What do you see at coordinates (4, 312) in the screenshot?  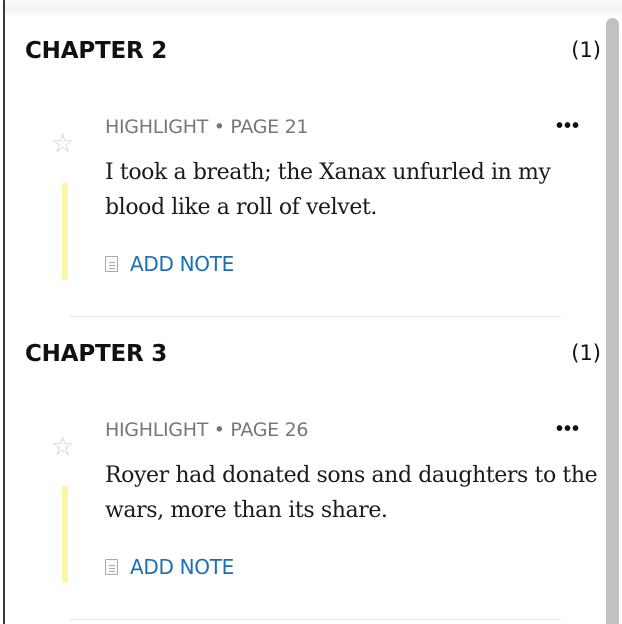 I see `panel-left-border` at bounding box center [4, 312].